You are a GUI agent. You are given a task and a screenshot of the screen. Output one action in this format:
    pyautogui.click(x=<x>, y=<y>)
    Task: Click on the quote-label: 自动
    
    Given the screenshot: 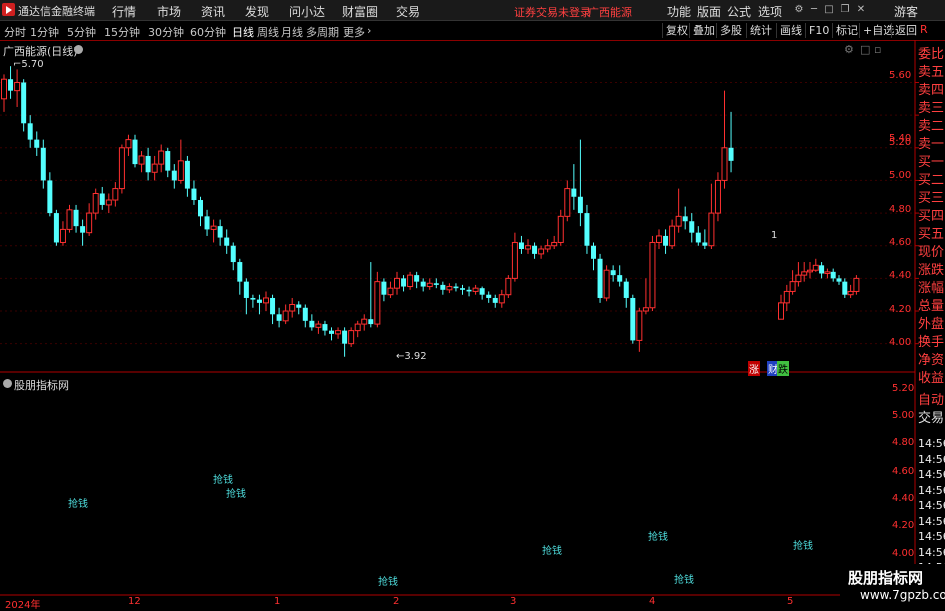 What is the action you would take?
    pyautogui.click(x=931, y=401)
    